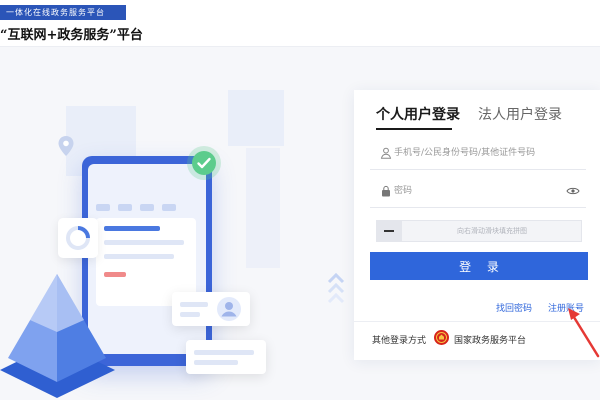 The image size is (600, 400). What do you see at coordinates (520, 114) in the screenshot?
I see `tab-legal-login: 法人用户登录` at bounding box center [520, 114].